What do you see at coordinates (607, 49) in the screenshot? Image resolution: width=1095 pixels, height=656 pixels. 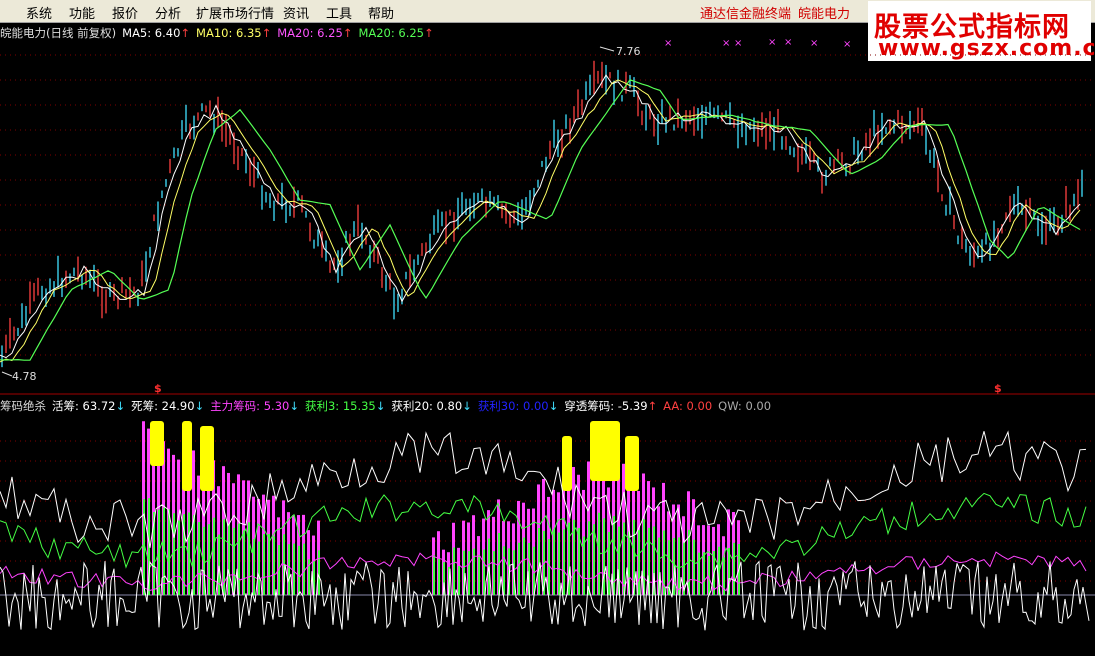 I see `high-marker` at bounding box center [607, 49].